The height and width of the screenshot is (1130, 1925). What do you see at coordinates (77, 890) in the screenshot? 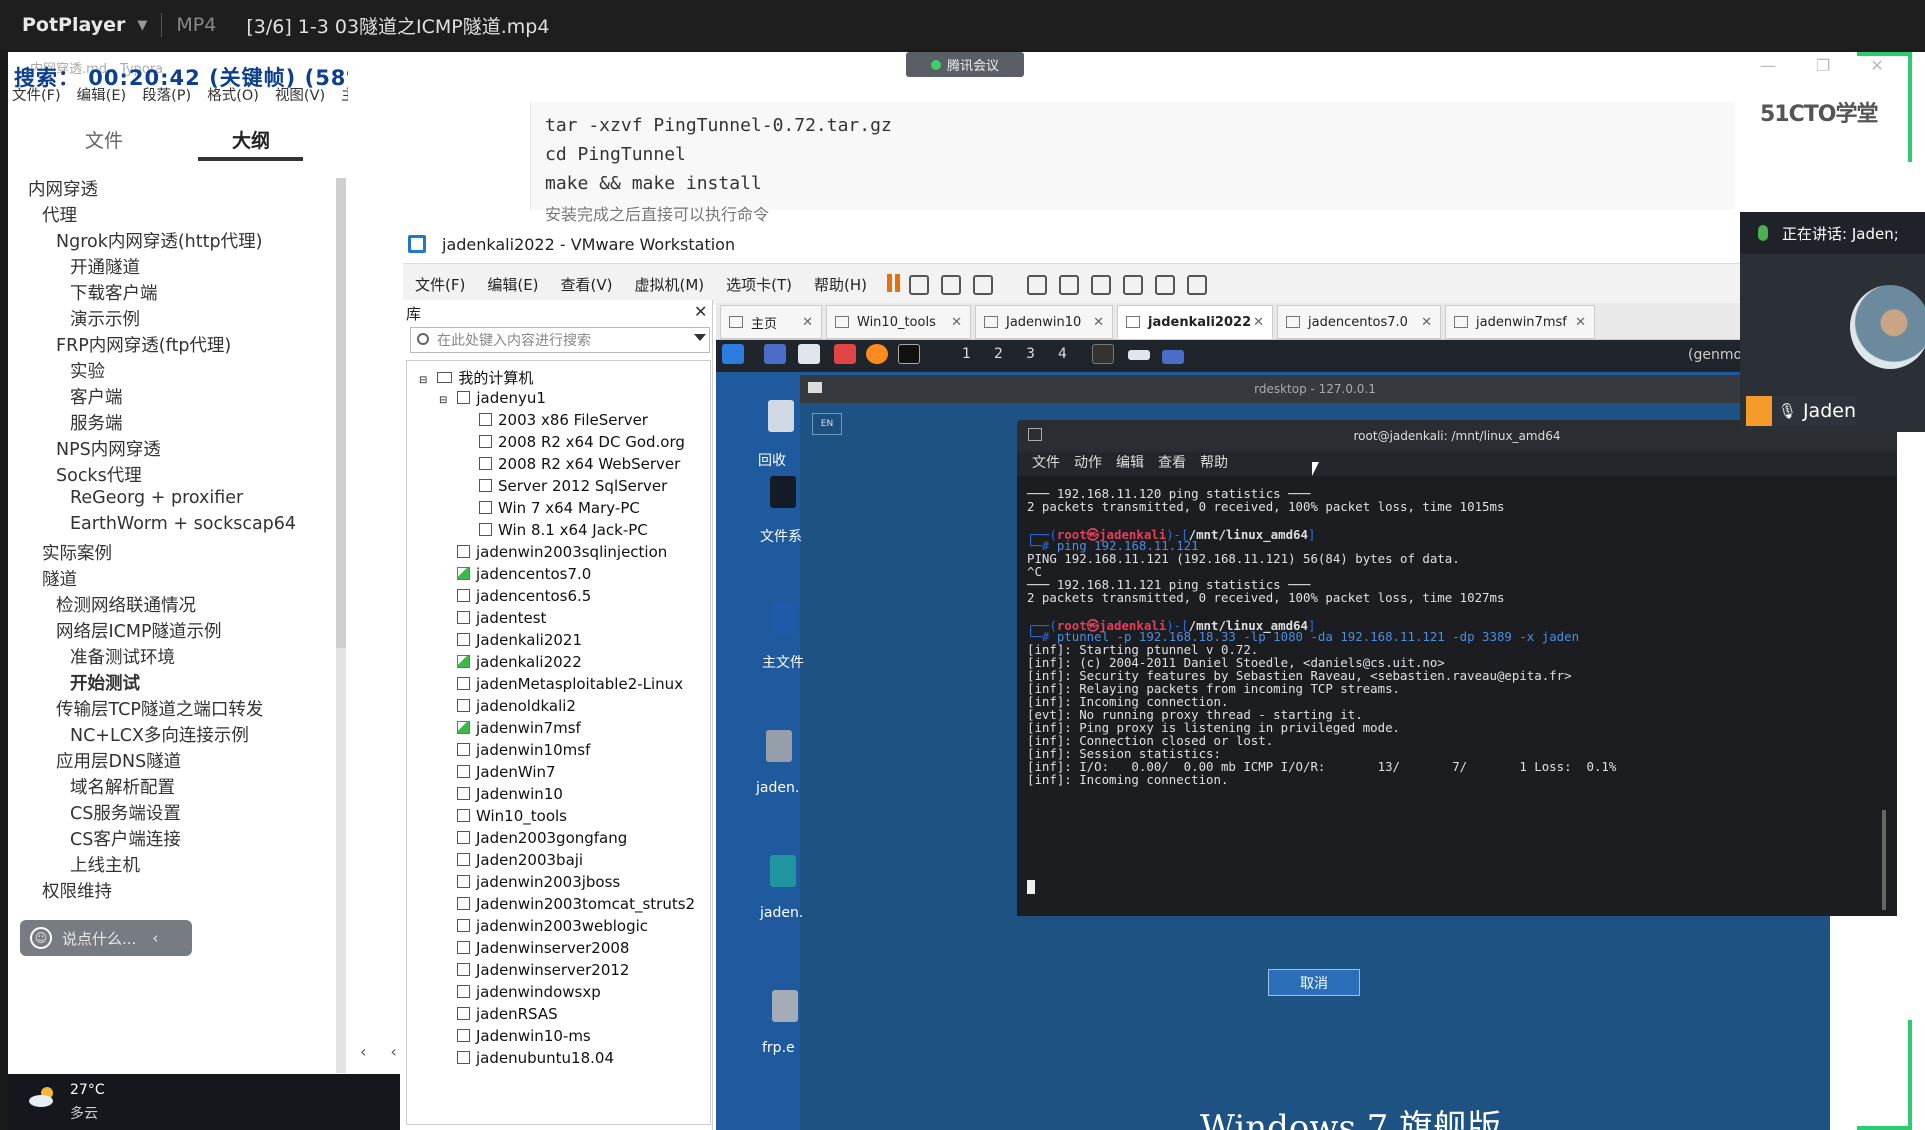
I see `outline-item: 权限维持` at bounding box center [77, 890].